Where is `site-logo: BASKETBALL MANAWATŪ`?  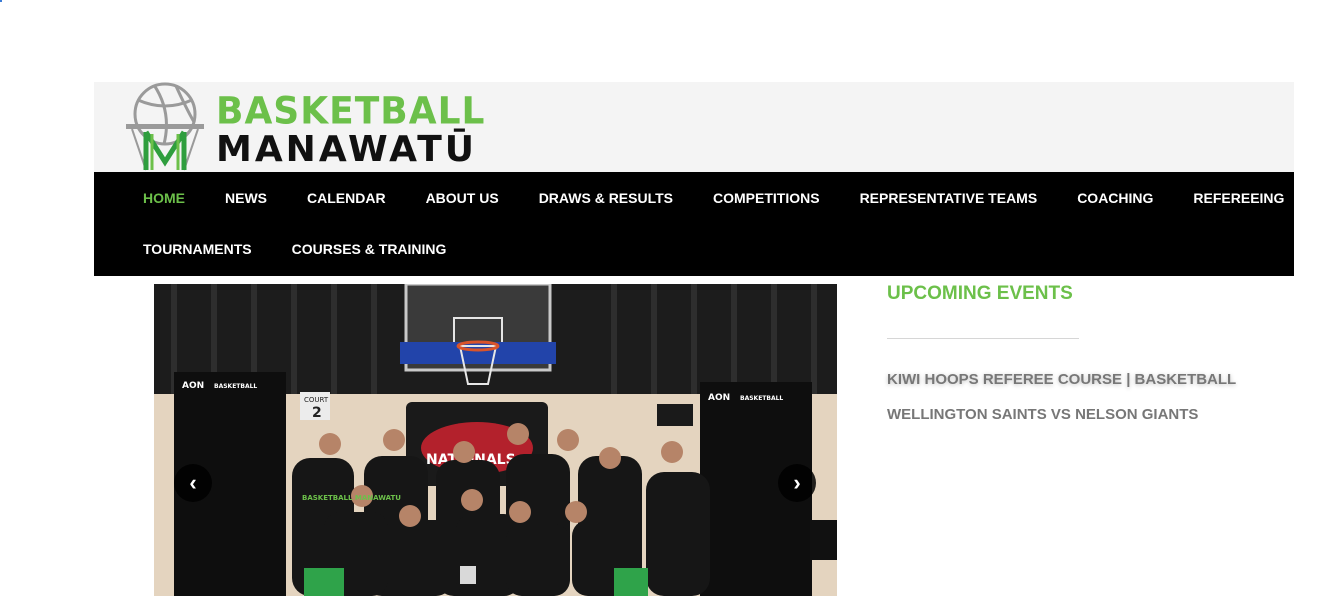 site-logo: BASKETBALL MANAWATŪ is located at coordinates (304, 127).